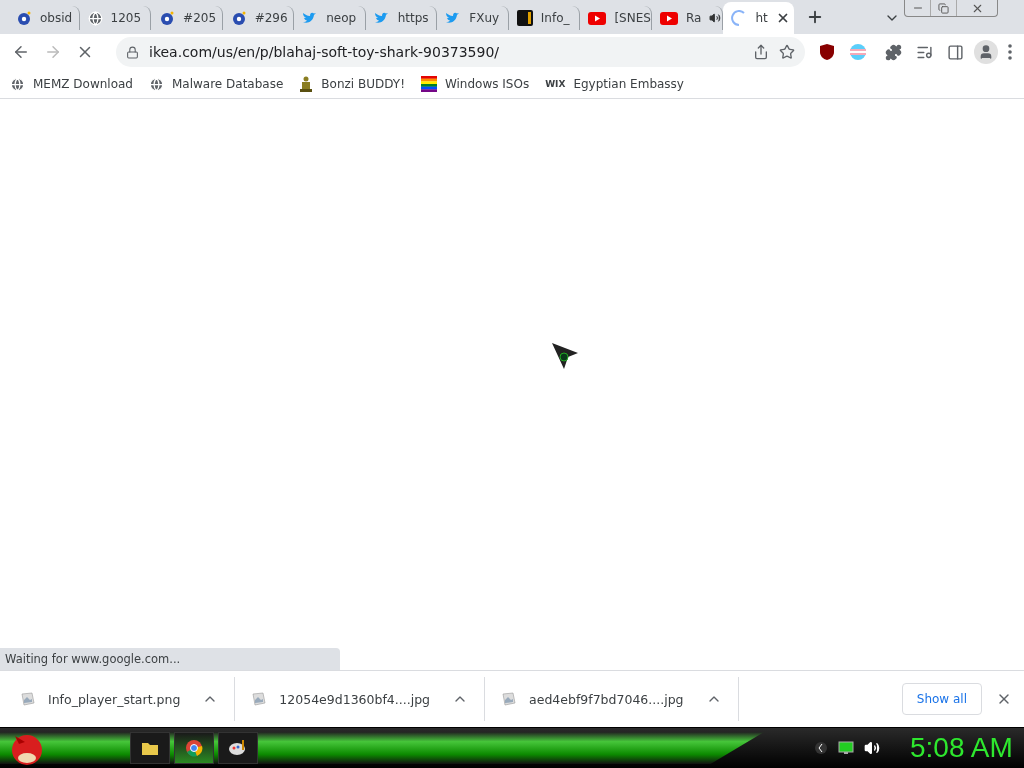 The width and height of the screenshot is (1024, 768). I want to click on bookmark-label: Egyptian Embassy, so click(628, 84).